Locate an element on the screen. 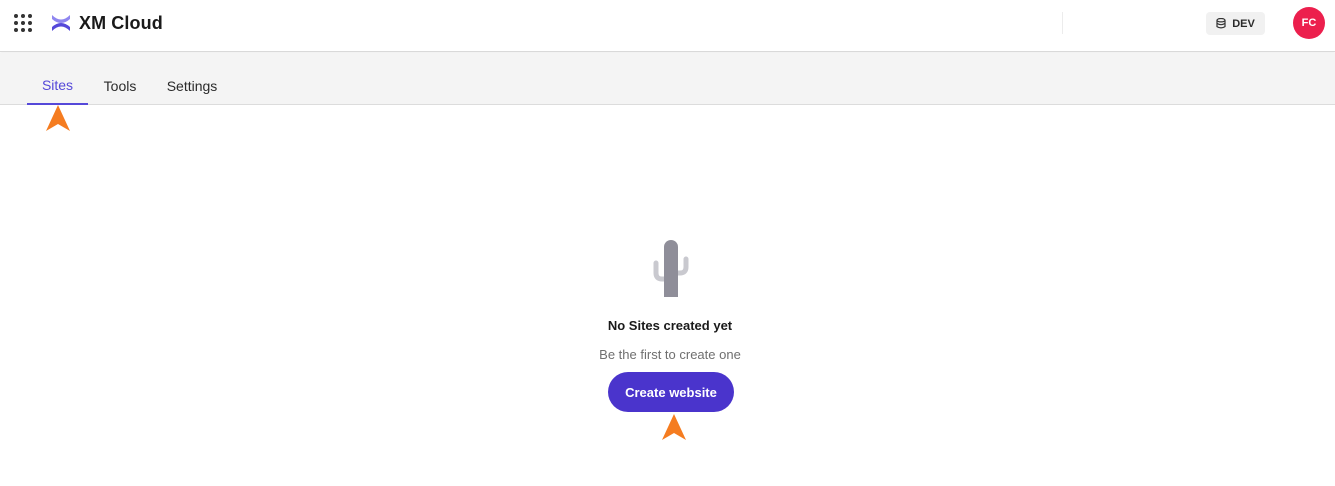 The width and height of the screenshot is (1335, 486). empty-state-title: No Sites created yet is located at coordinates (670, 325).